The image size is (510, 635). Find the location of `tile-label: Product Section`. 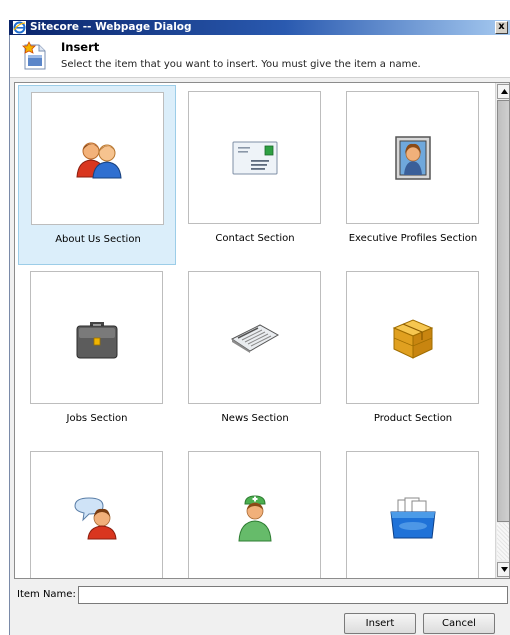

tile-label: Product Section is located at coordinates (413, 418).